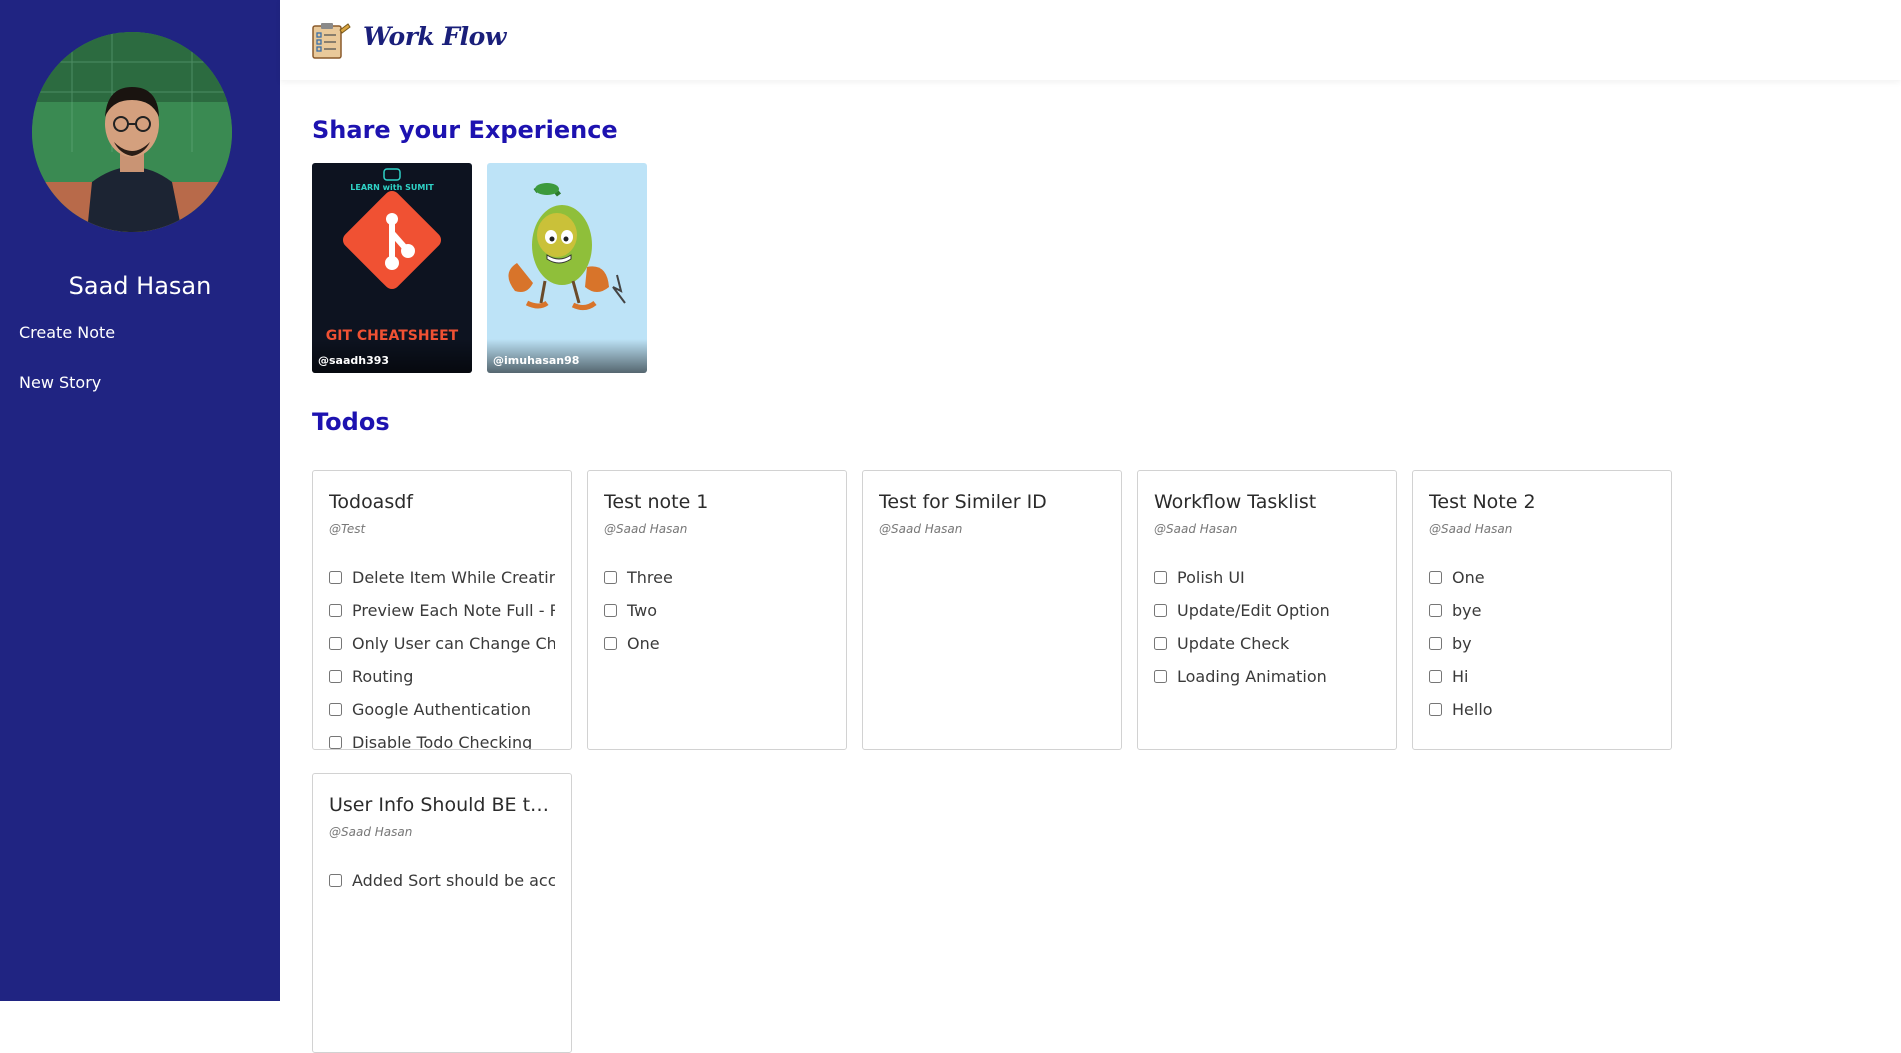  What do you see at coordinates (719, 502) in the screenshot?
I see `note-title: Test note 1` at bounding box center [719, 502].